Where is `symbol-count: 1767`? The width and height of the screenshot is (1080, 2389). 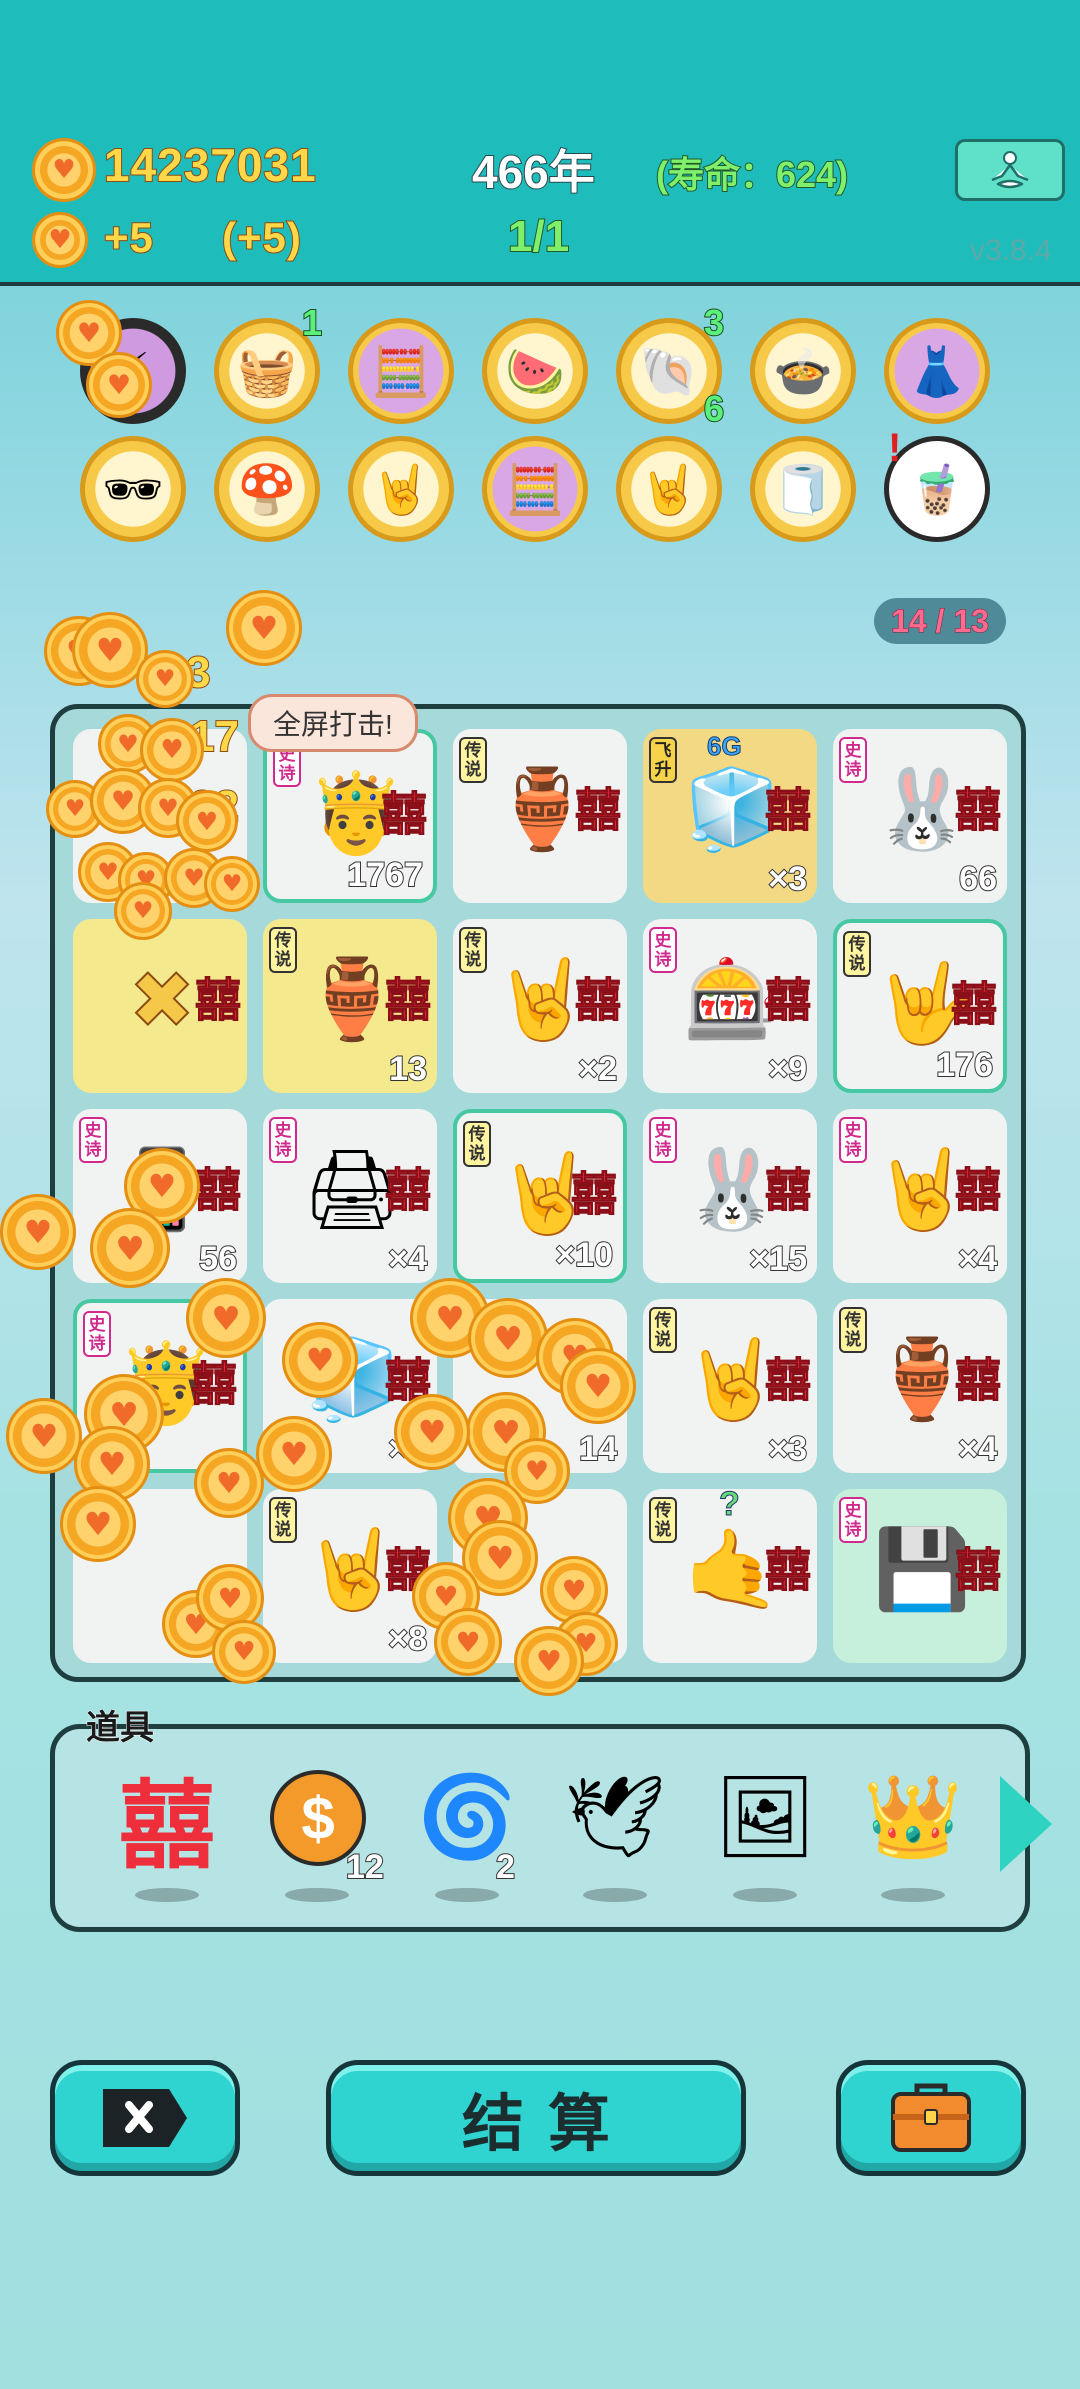
symbol-count: 1767 is located at coordinates (385, 875).